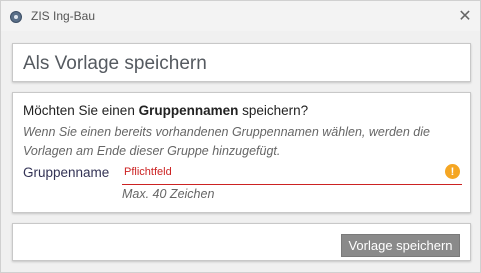  I want to click on header-panel: Als Vorlage speichern, so click(241, 62).